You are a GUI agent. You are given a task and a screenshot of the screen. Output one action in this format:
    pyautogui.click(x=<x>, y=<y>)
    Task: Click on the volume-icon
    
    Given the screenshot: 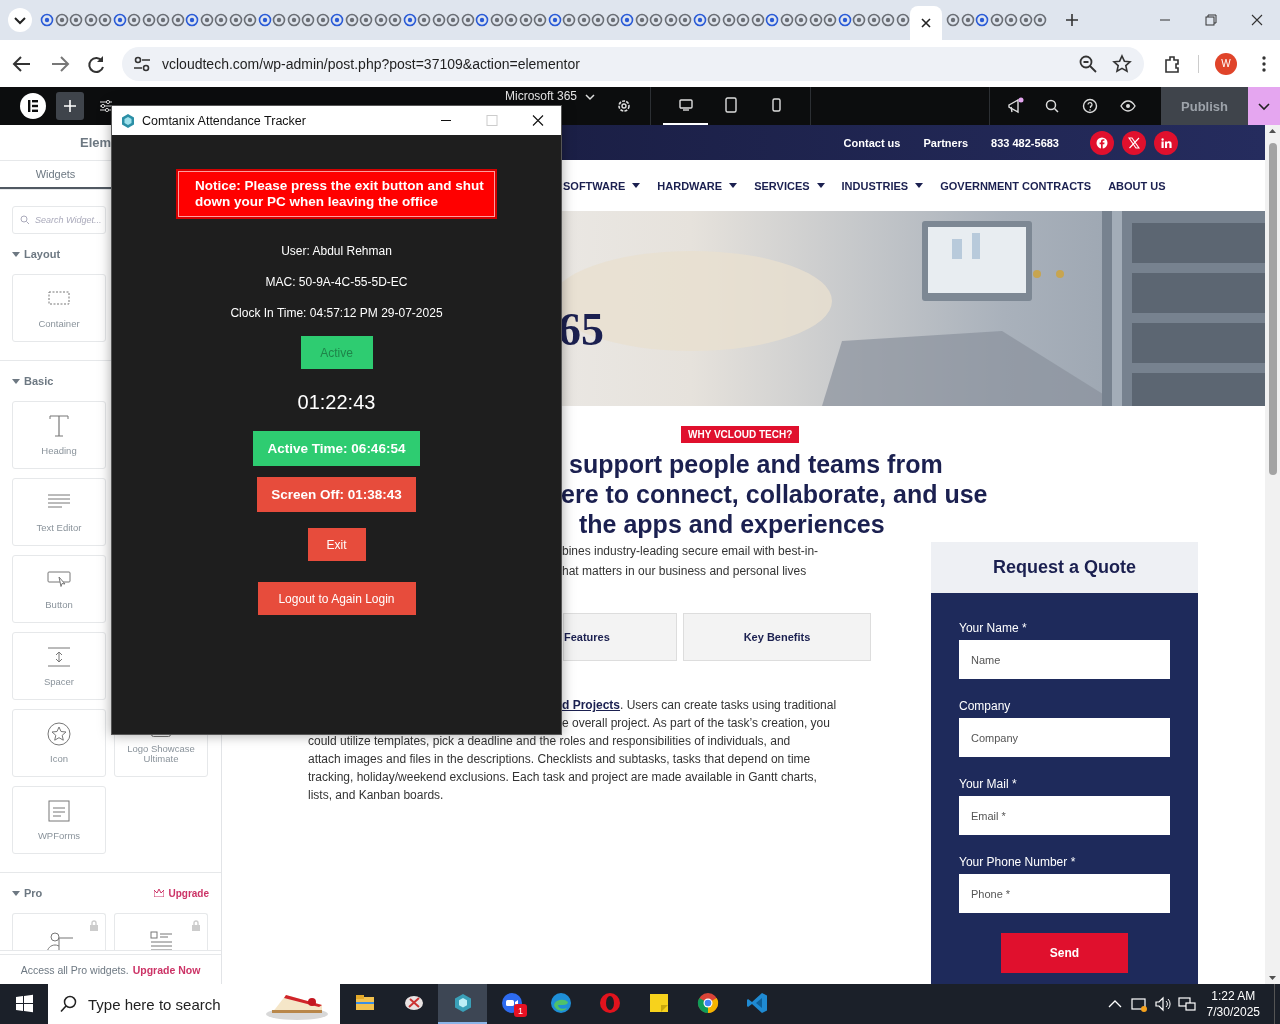 What is the action you would take?
    pyautogui.click(x=1162, y=1004)
    